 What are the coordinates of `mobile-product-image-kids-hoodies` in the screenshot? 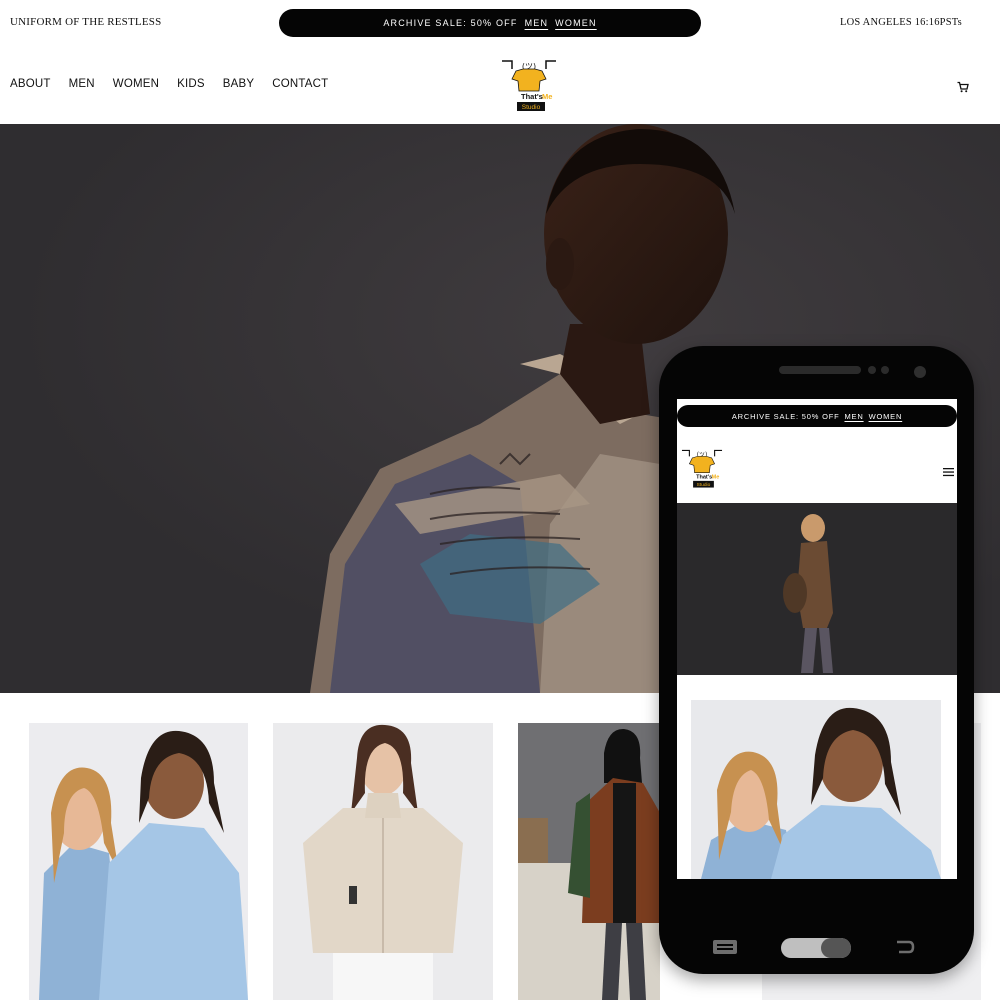 It's located at (816, 789).